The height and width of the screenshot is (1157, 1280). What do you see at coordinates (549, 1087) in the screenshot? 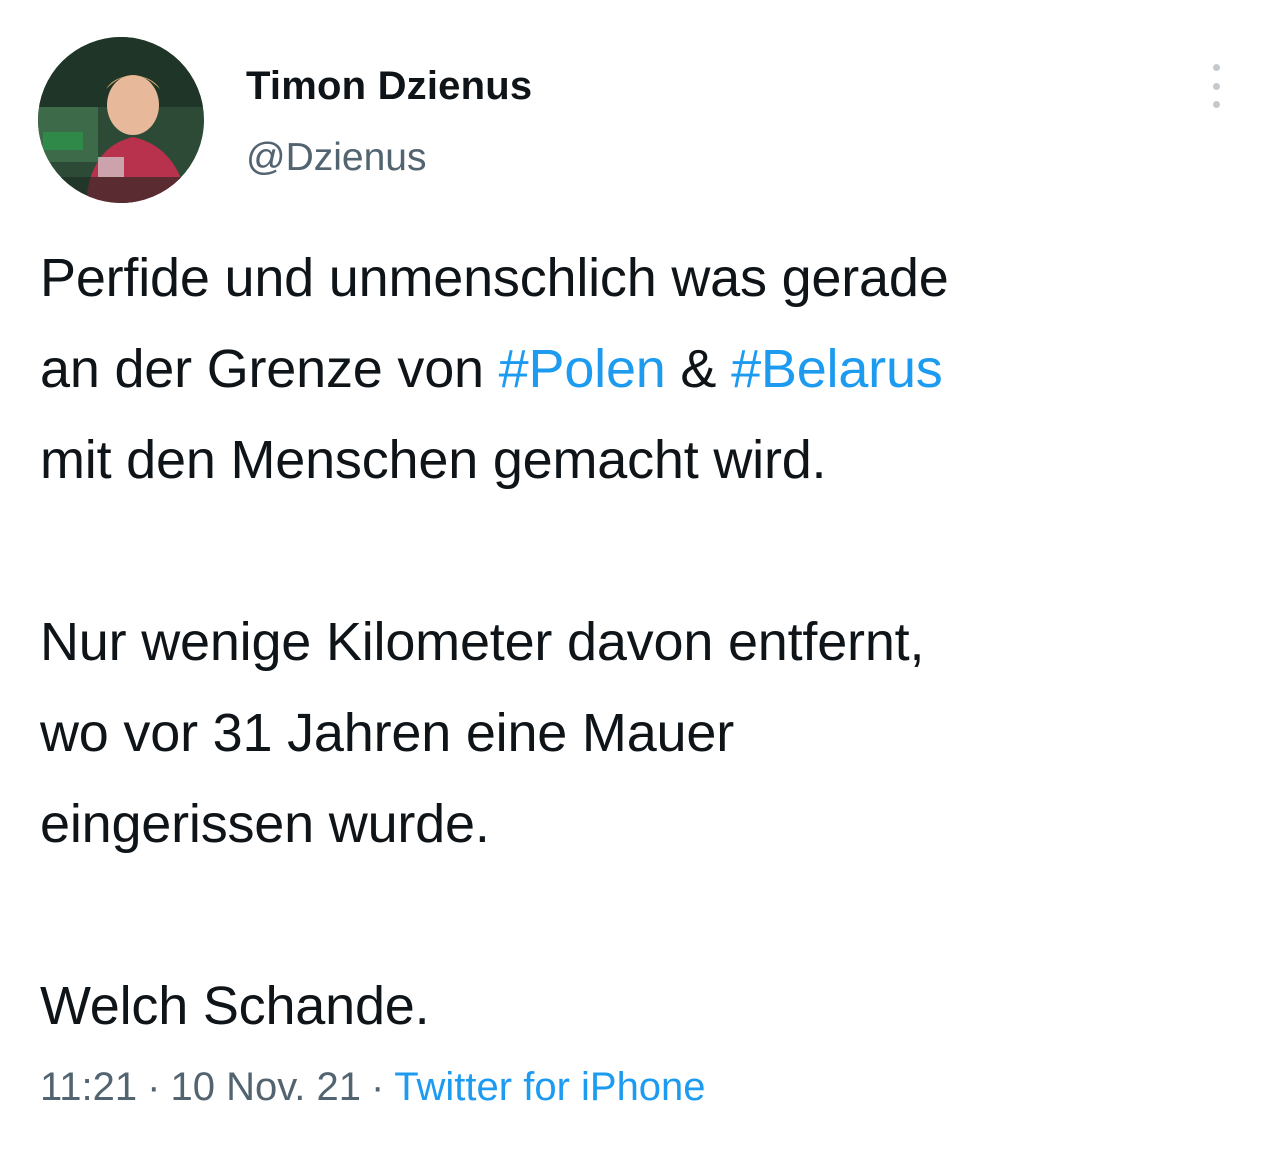
I see `tweet-source-link: Twitter for iPhone` at bounding box center [549, 1087].